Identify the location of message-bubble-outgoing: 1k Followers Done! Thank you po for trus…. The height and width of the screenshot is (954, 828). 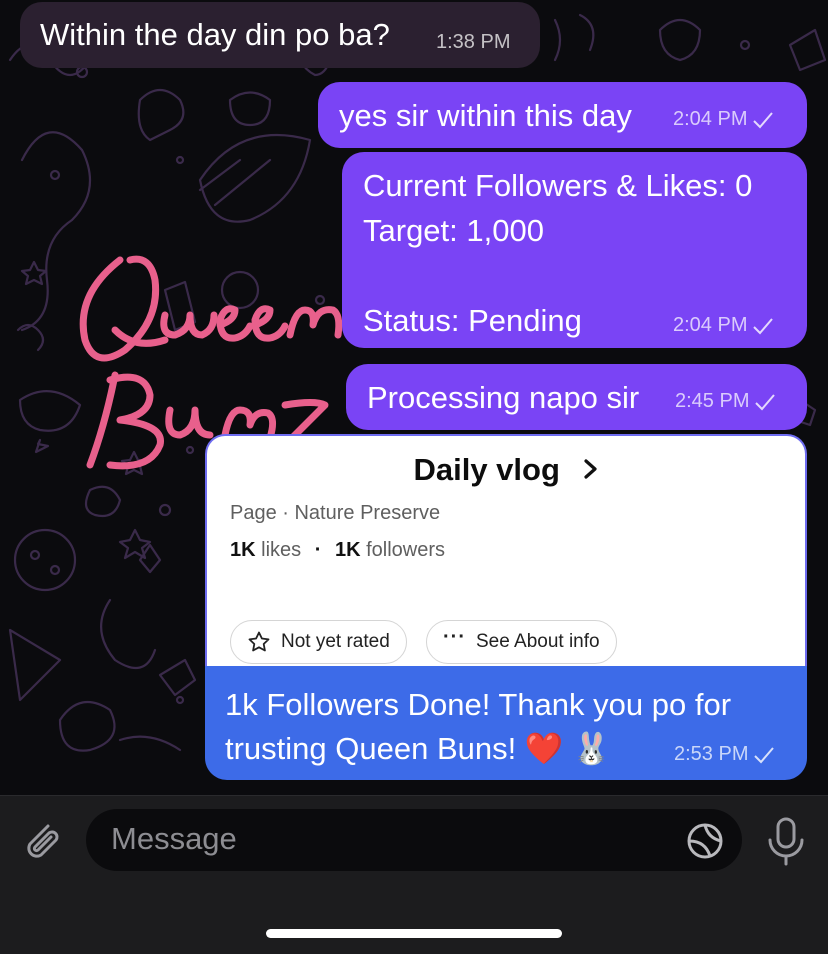
(506, 723).